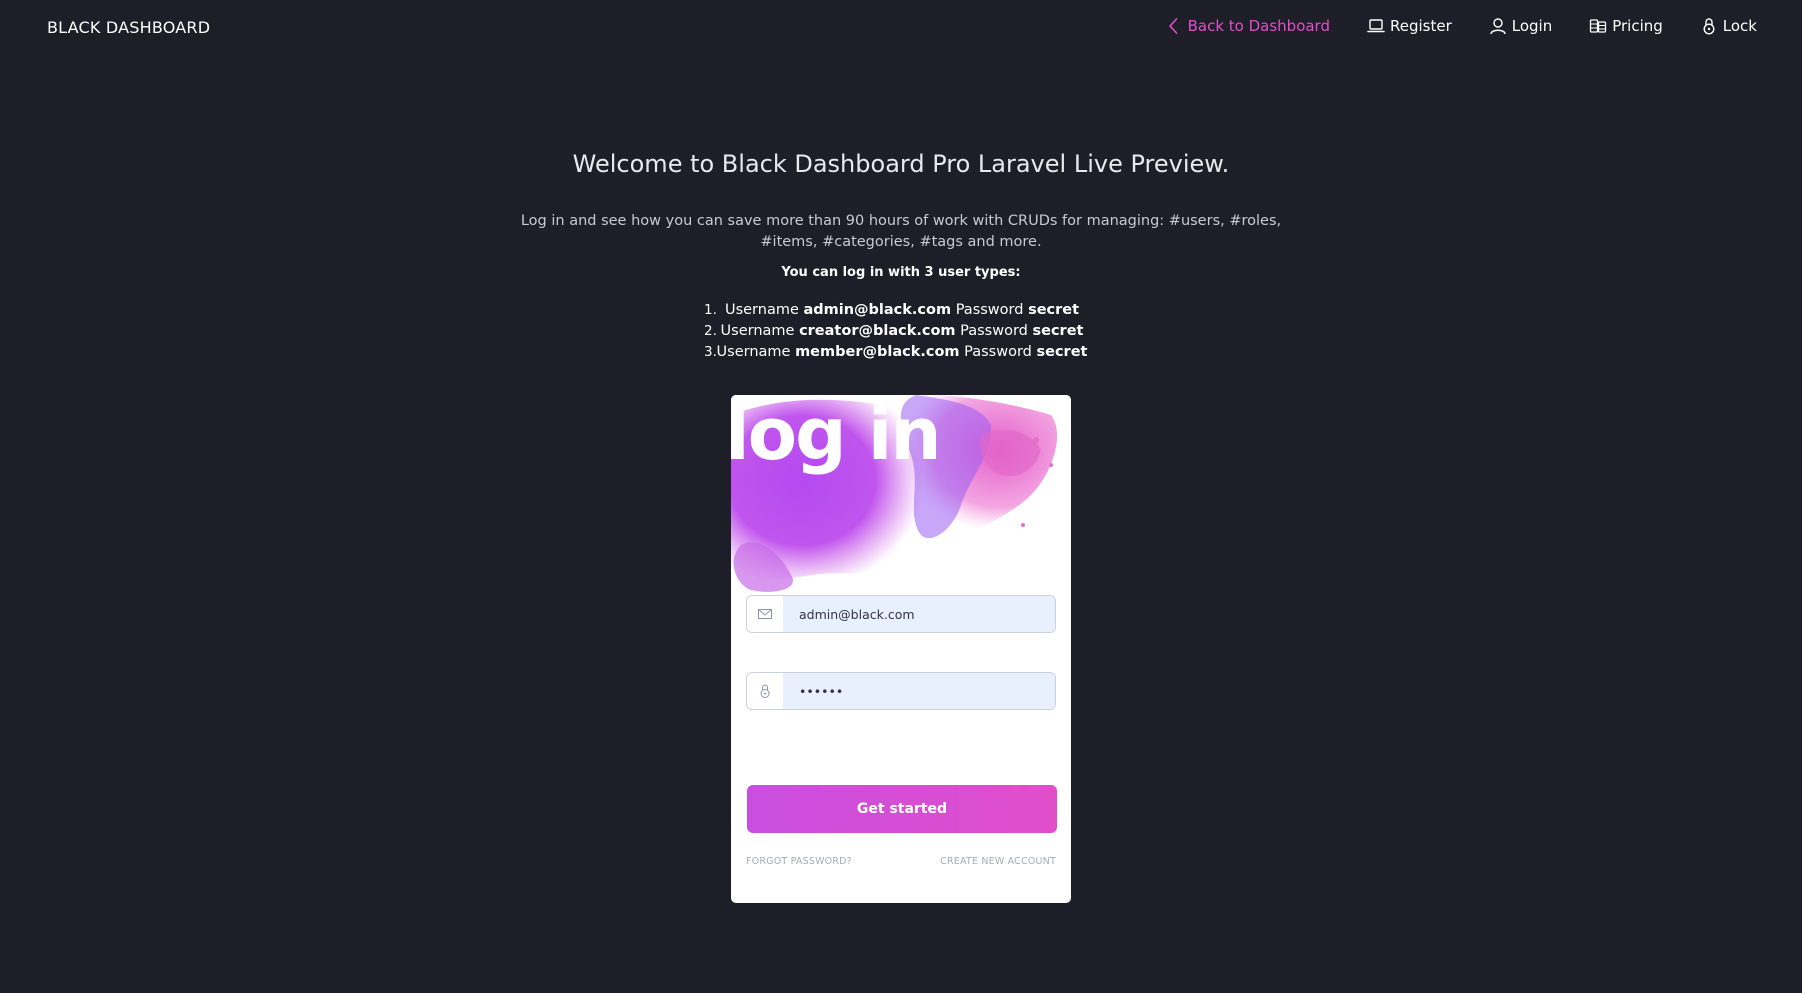  What do you see at coordinates (836, 435) in the screenshot?
I see `card-title: log in` at bounding box center [836, 435].